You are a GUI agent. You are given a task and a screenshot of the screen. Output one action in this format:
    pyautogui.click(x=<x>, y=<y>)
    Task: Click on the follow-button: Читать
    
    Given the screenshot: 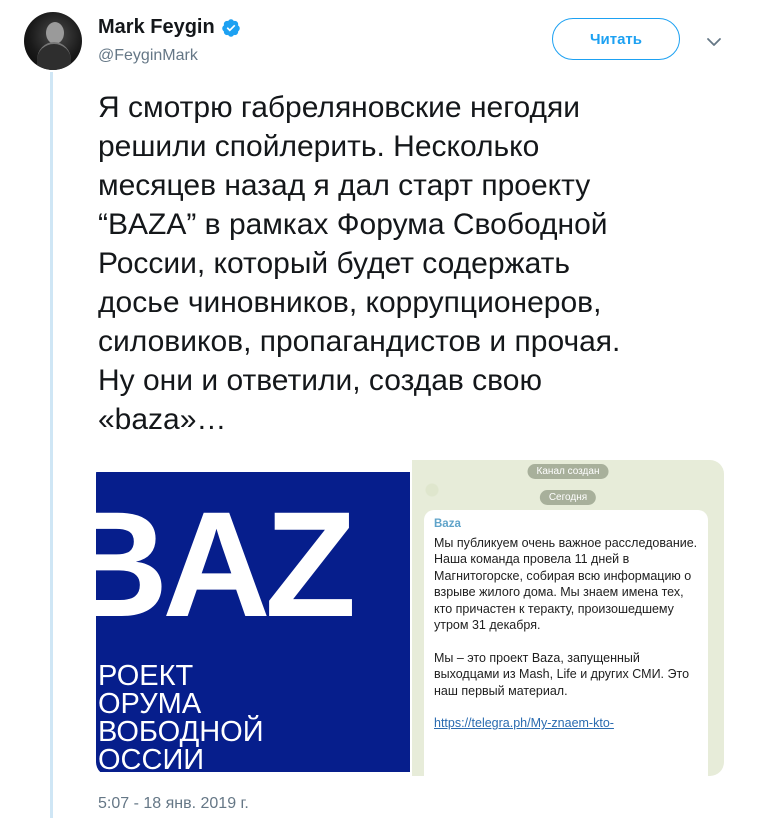 What is the action you would take?
    pyautogui.click(x=616, y=39)
    